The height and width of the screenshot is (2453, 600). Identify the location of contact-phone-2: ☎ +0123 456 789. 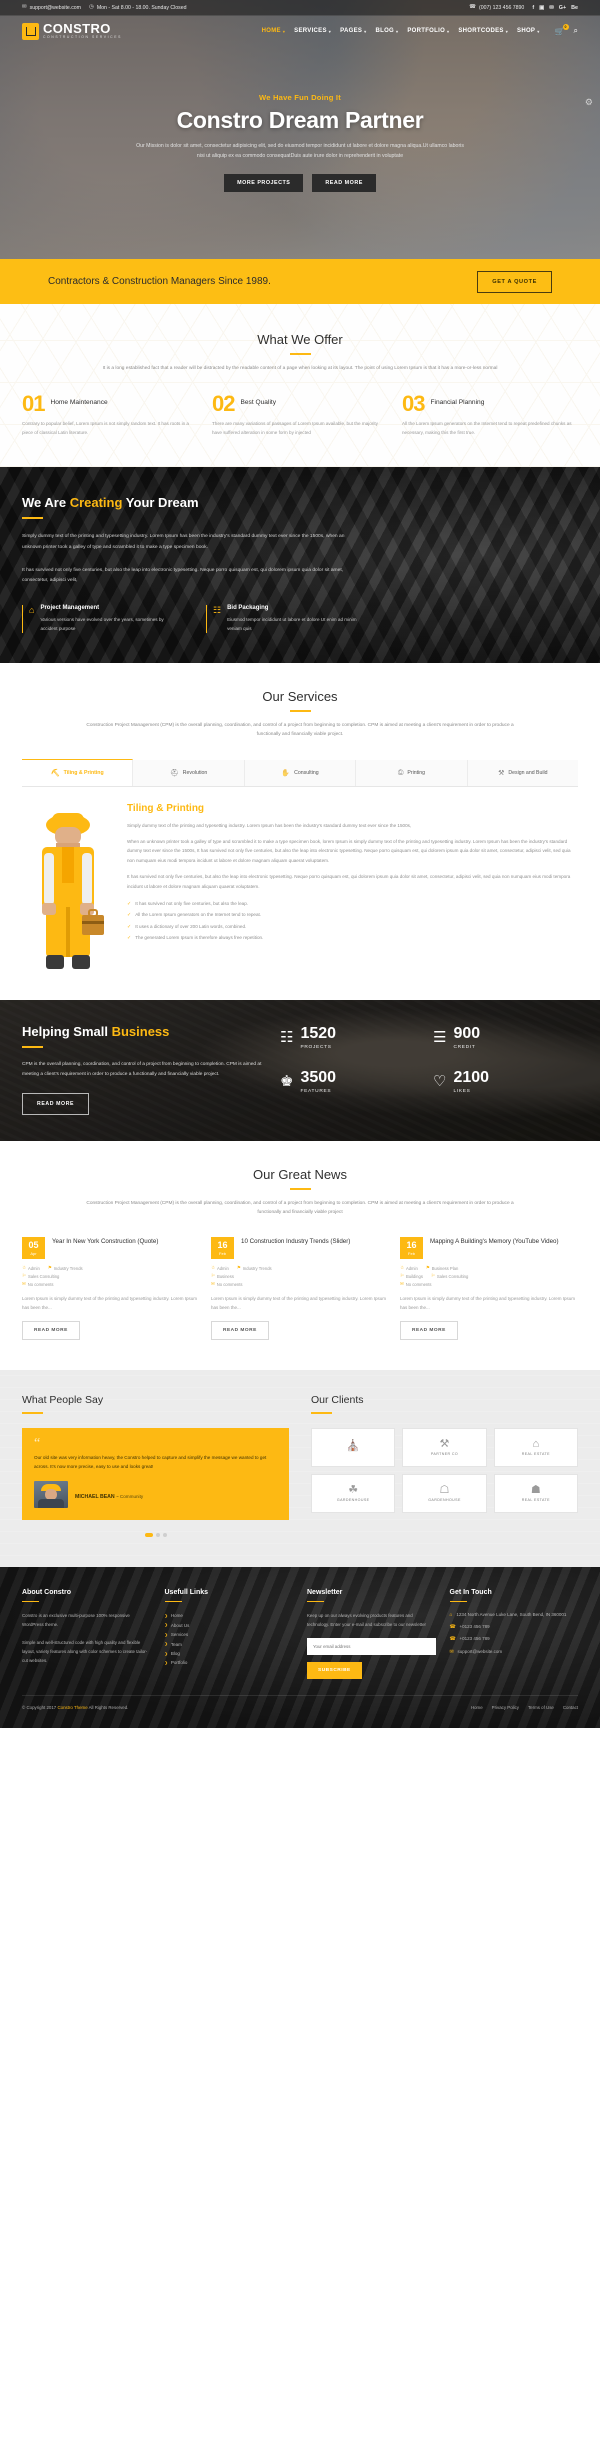
(514, 1639).